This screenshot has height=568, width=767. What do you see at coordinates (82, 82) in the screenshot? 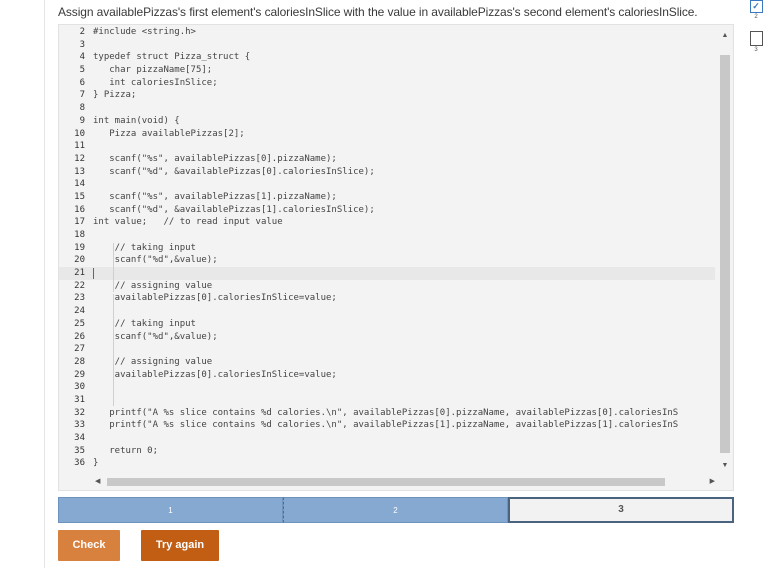
I see `line-number: 6` at bounding box center [82, 82].